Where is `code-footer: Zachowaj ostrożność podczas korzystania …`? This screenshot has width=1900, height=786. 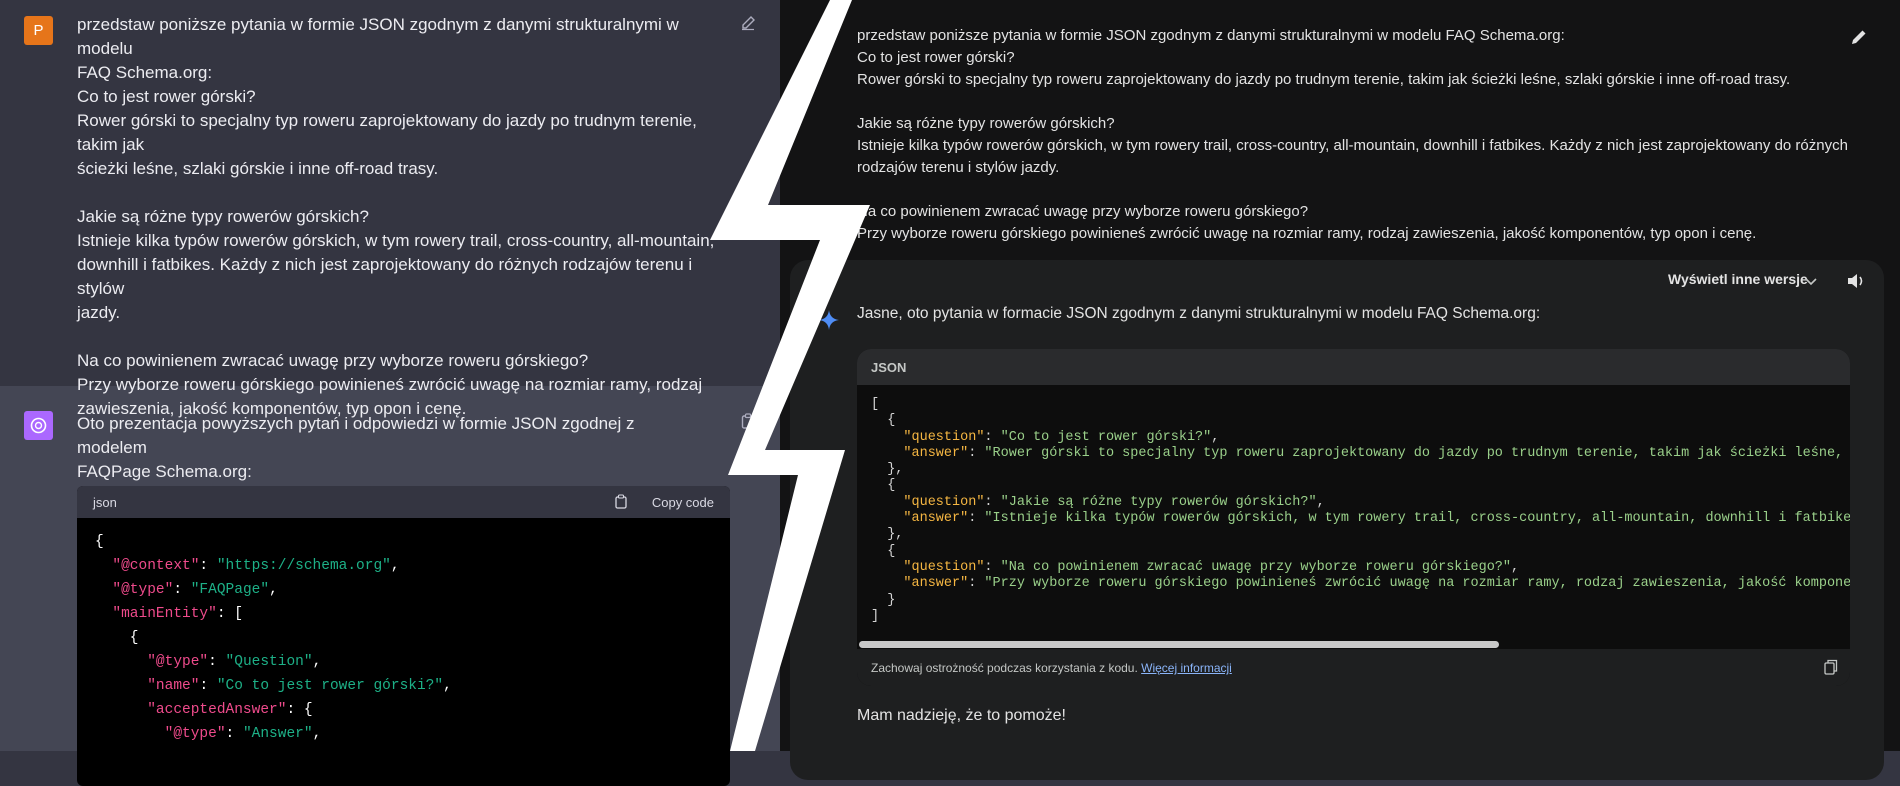
code-footer: Zachowaj ostrożność podczas korzystania … is located at coordinates (1353, 667).